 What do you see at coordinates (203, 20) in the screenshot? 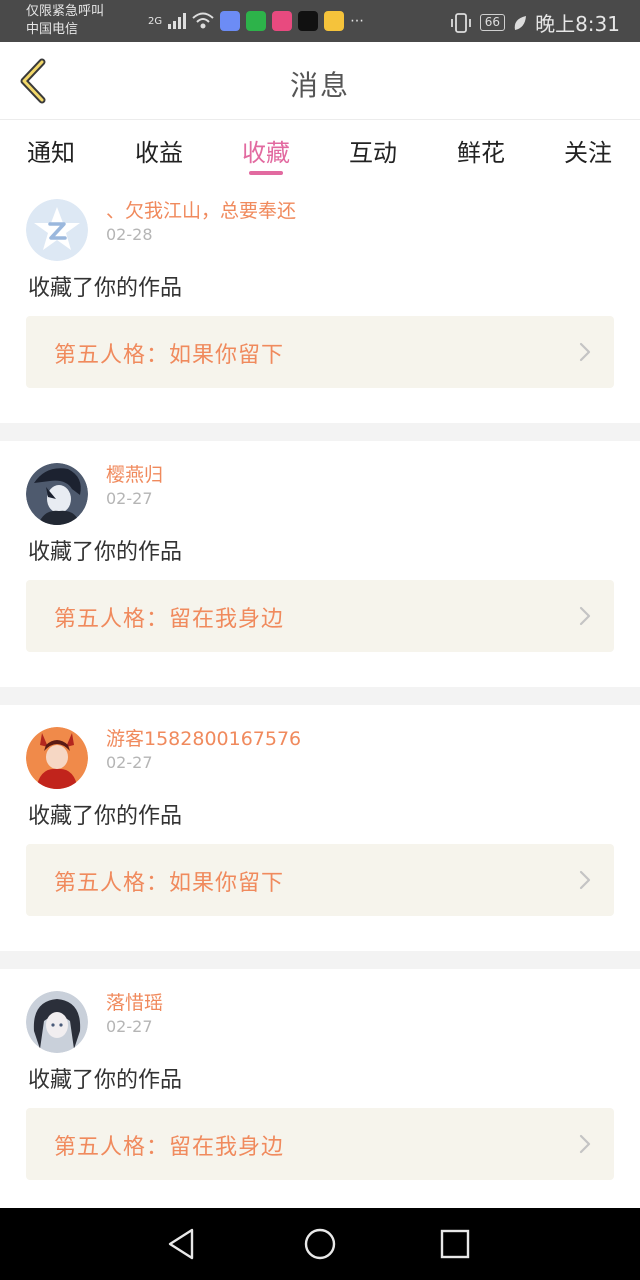
I see `wifi-icon` at bounding box center [203, 20].